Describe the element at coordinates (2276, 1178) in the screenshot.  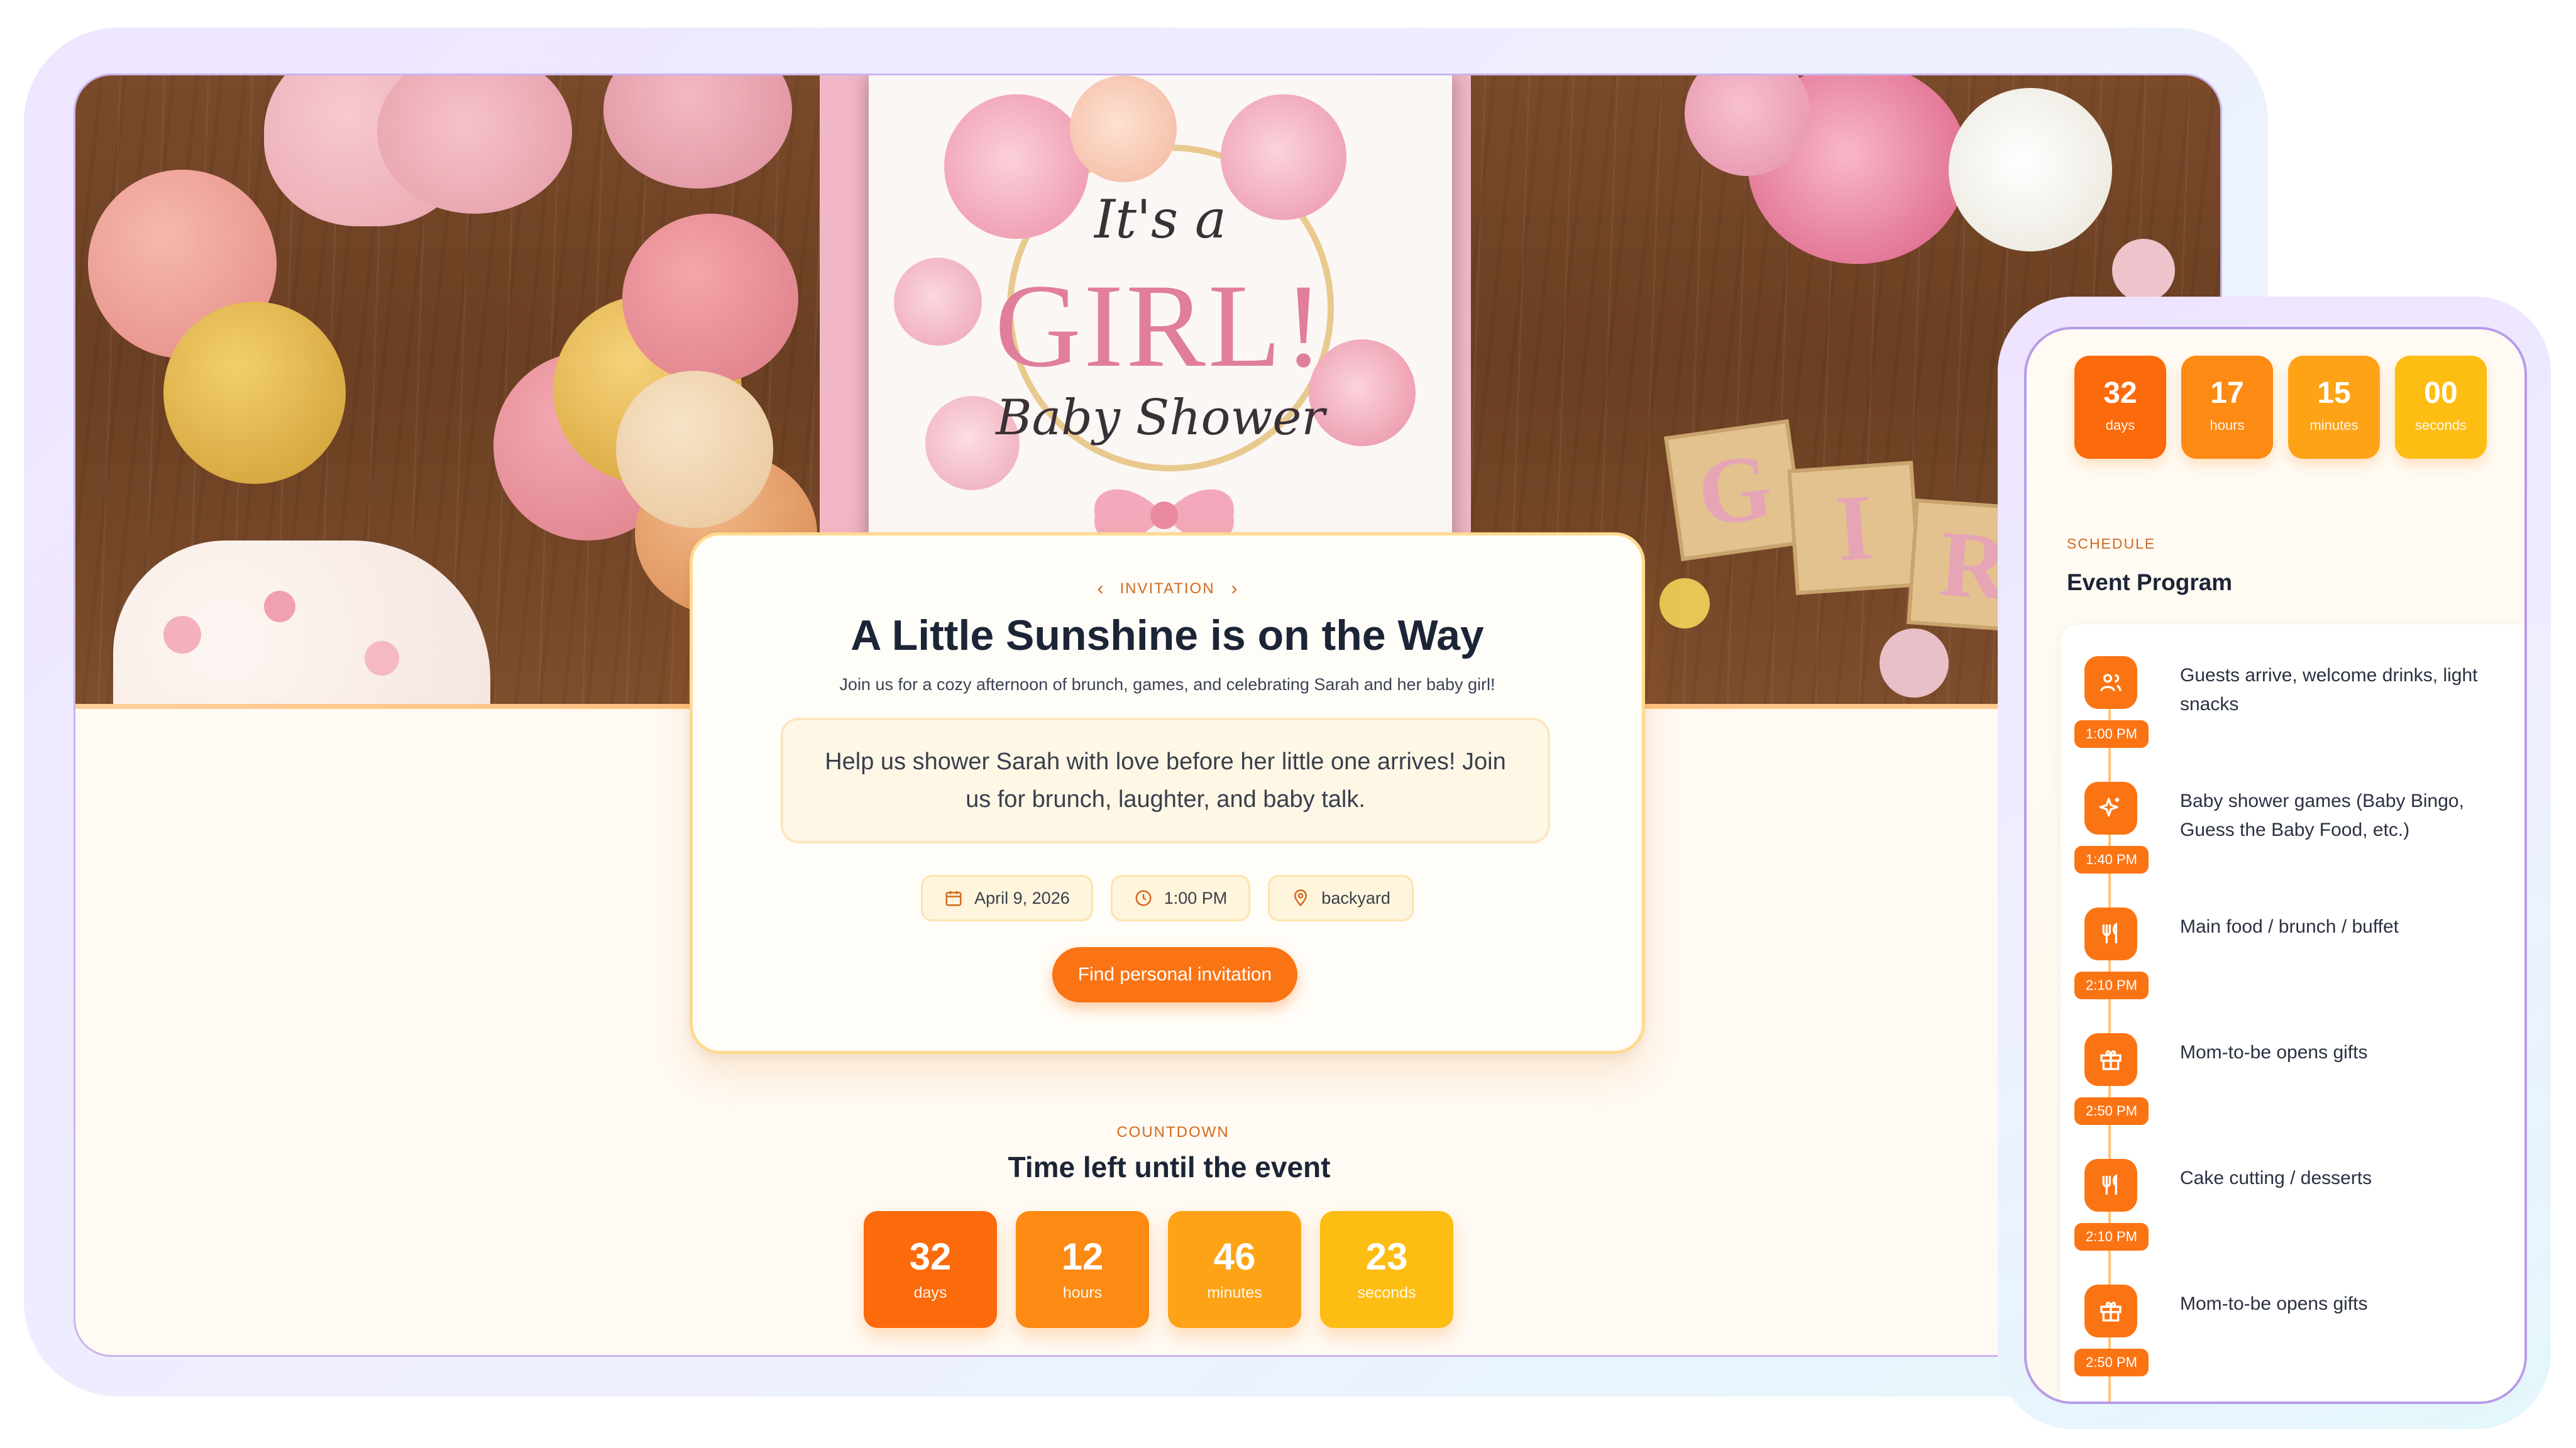
I see `program-label: Cake cutting / desserts` at that location.